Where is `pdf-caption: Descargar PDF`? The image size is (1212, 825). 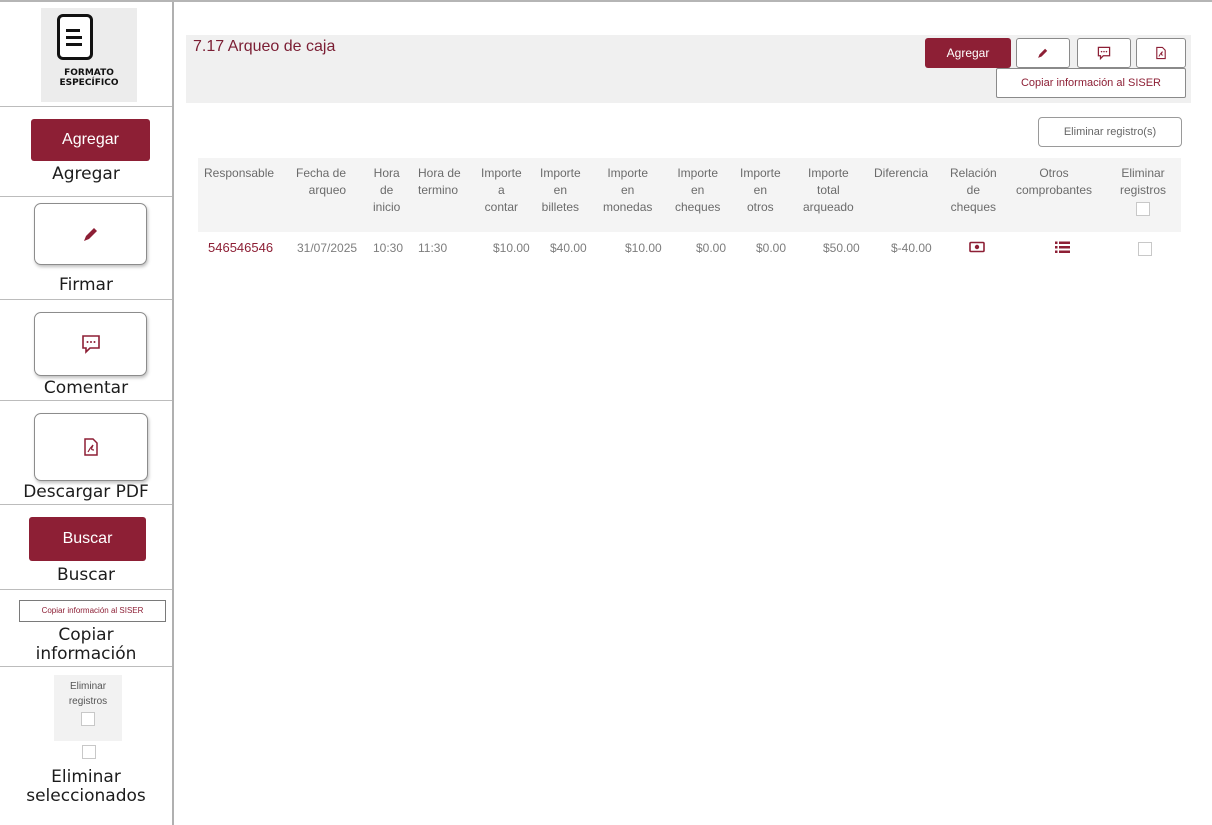 pdf-caption: Descargar PDF is located at coordinates (86, 492).